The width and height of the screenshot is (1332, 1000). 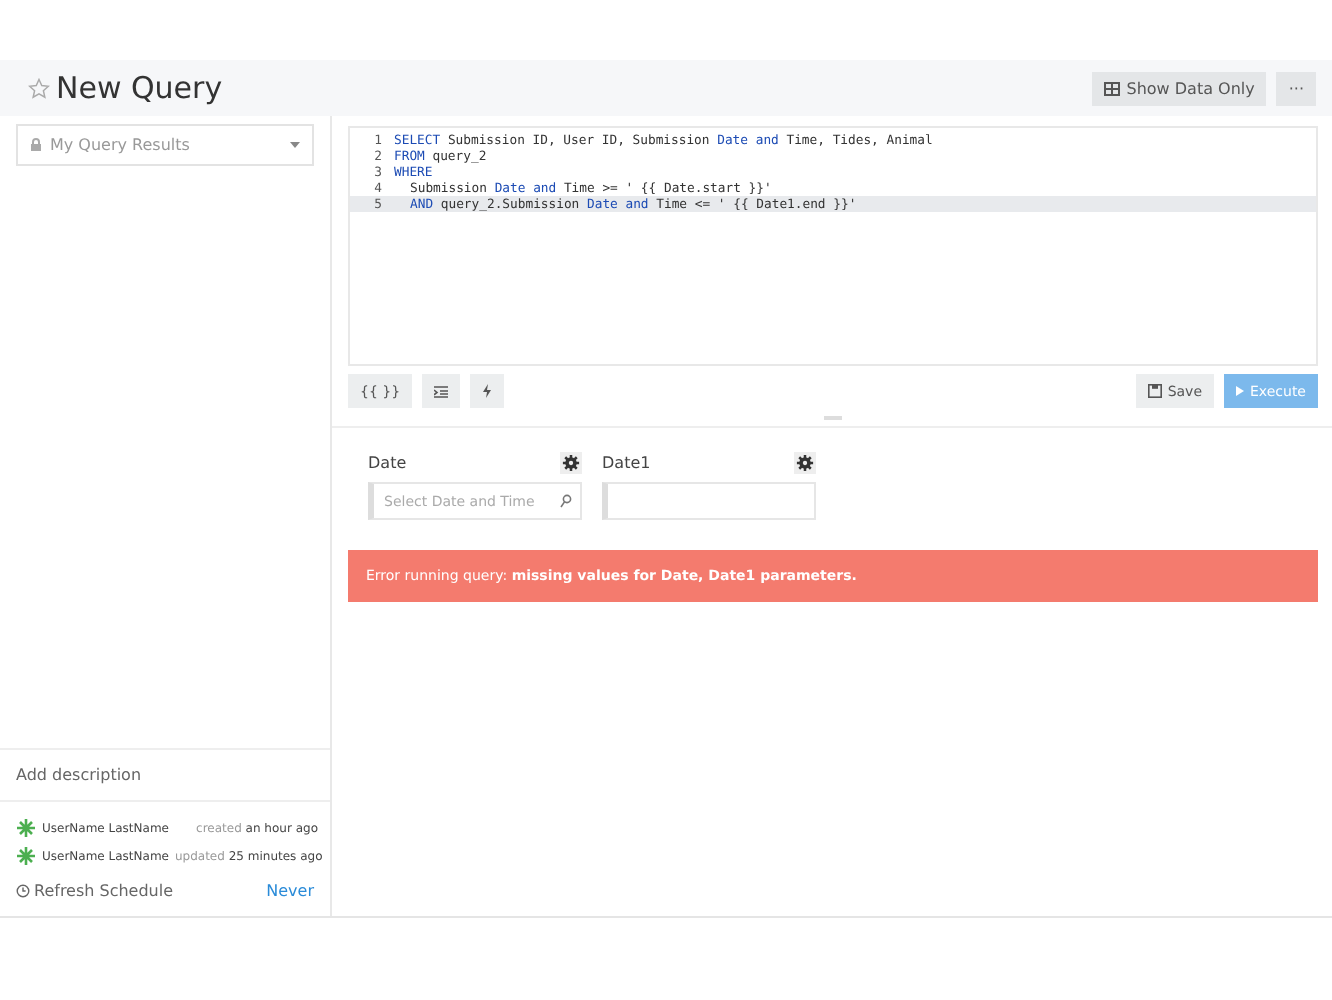 I want to click on lock-icon, so click(x=36, y=145).